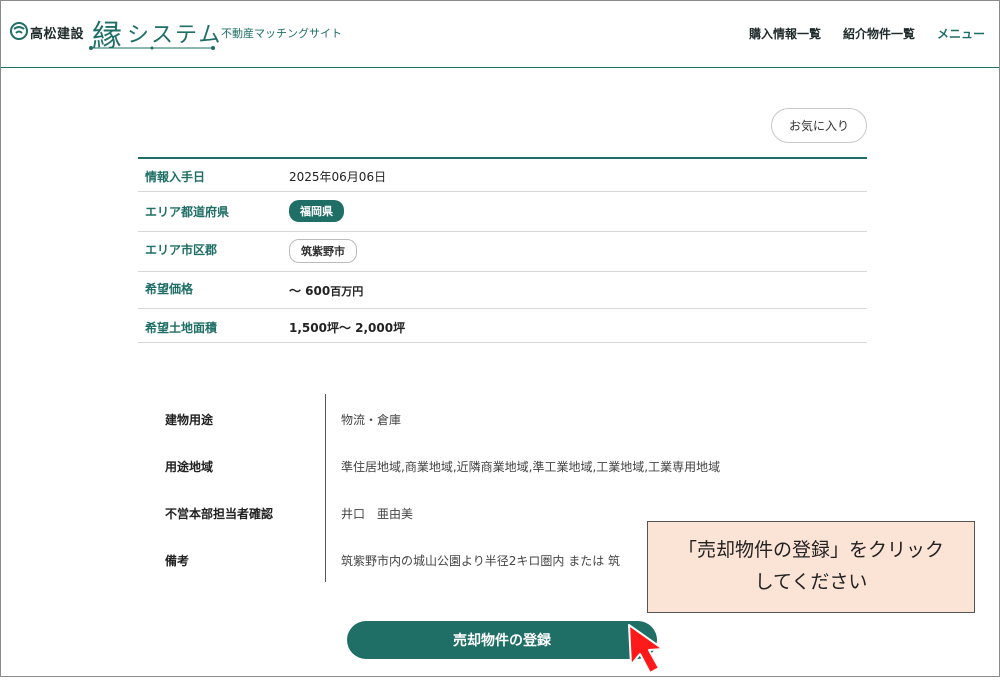 This screenshot has height=688, width=1000. Describe the element at coordinates (189, 467) in the screenshot. I see `zoning-label: 用途地域` at that location.